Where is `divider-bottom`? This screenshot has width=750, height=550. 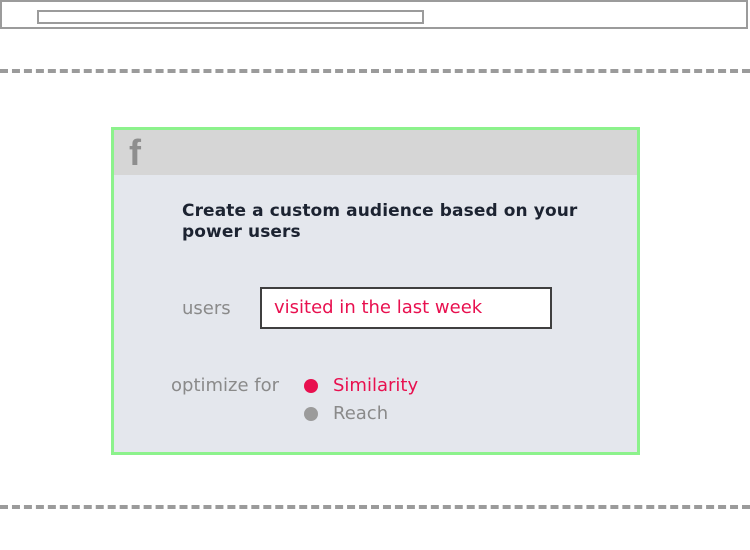
divider-bottom is located at coordinates (375, 507).